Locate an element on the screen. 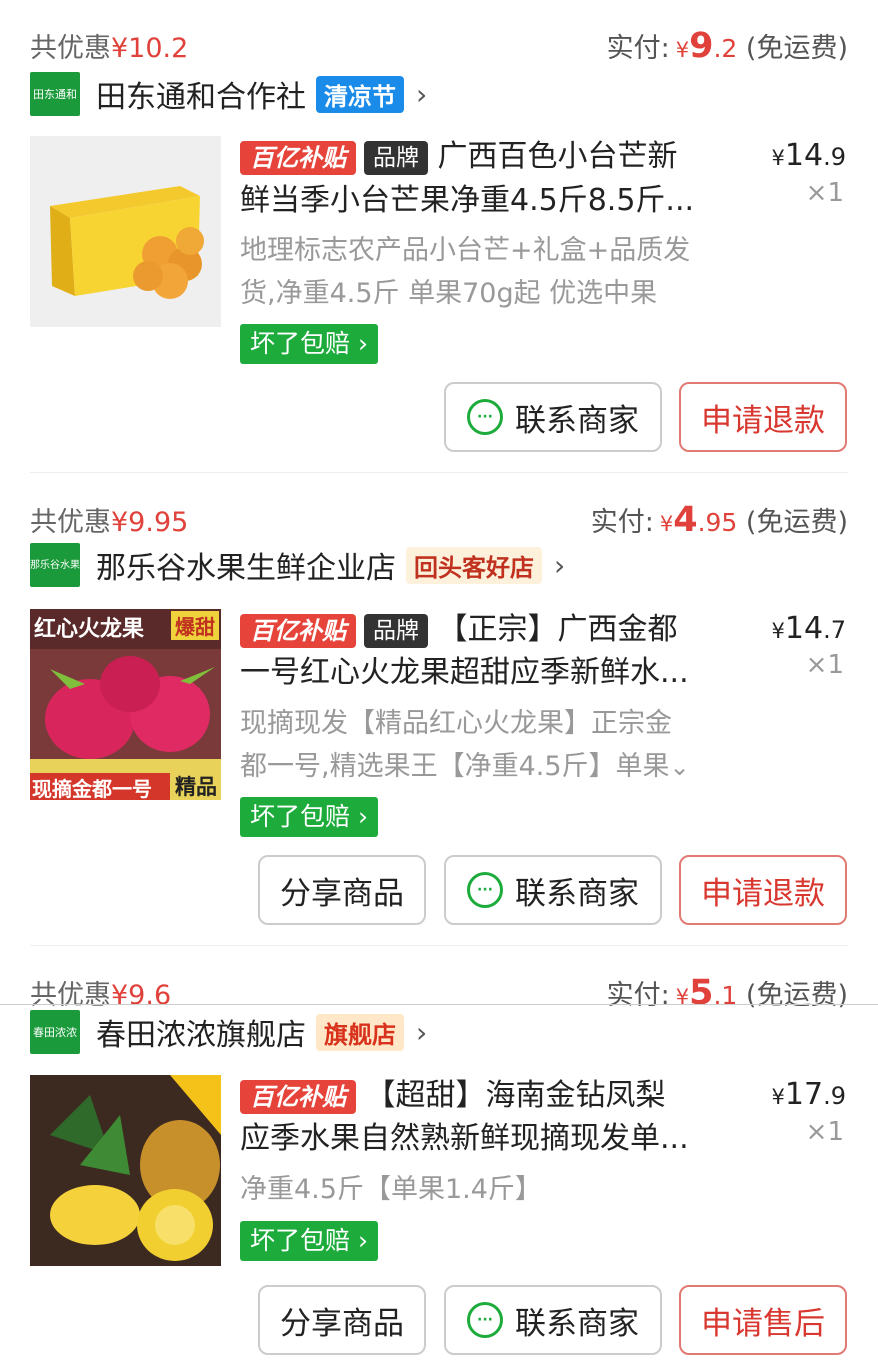 The height and width of the screenshot is (1368, 878). product-price: ¥17.9 is located at coordinates (809, 1094).